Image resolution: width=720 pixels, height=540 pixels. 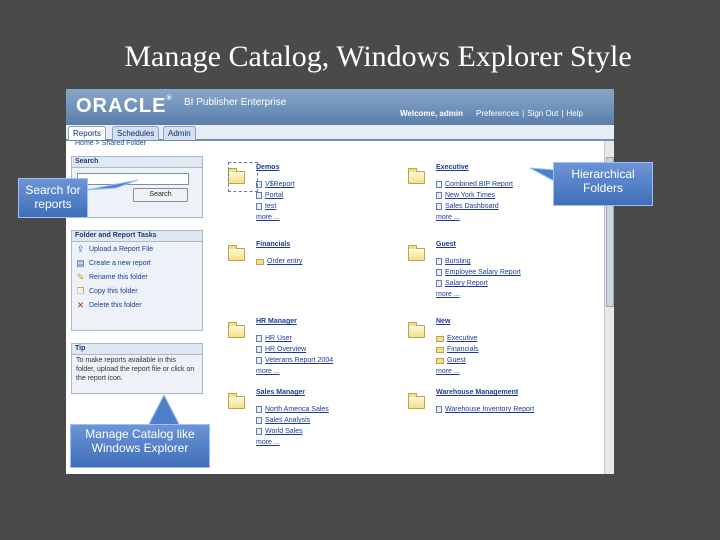 What do you see at coordinates (80, 249) in the screenshot?
I see `upload-icon: ⇪` at bounding box center [80, 249].